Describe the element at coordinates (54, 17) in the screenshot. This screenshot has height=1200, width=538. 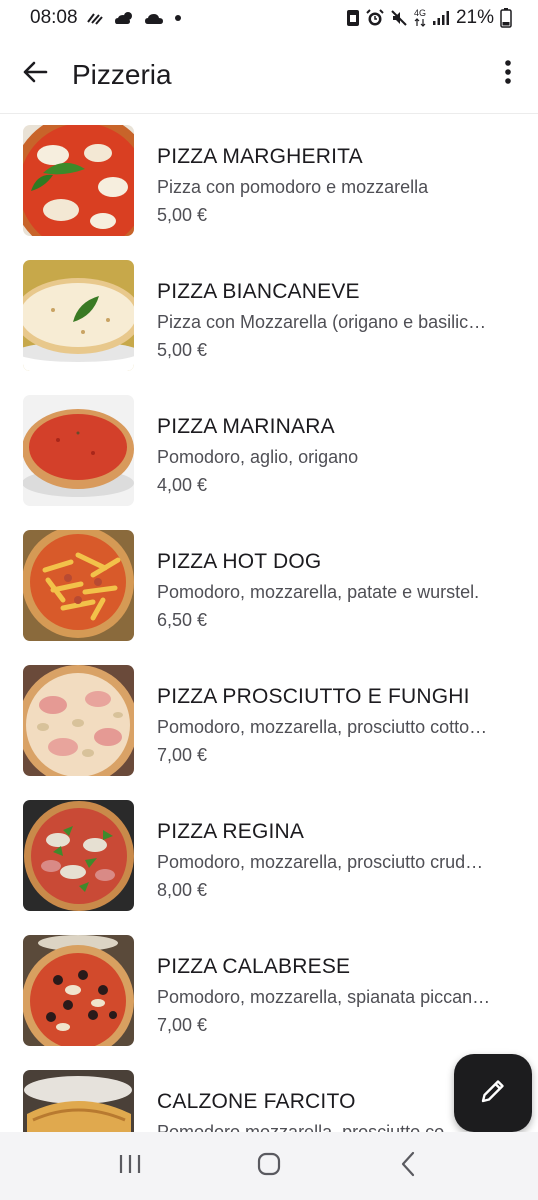
I see `status-time: 08:08` at that location.